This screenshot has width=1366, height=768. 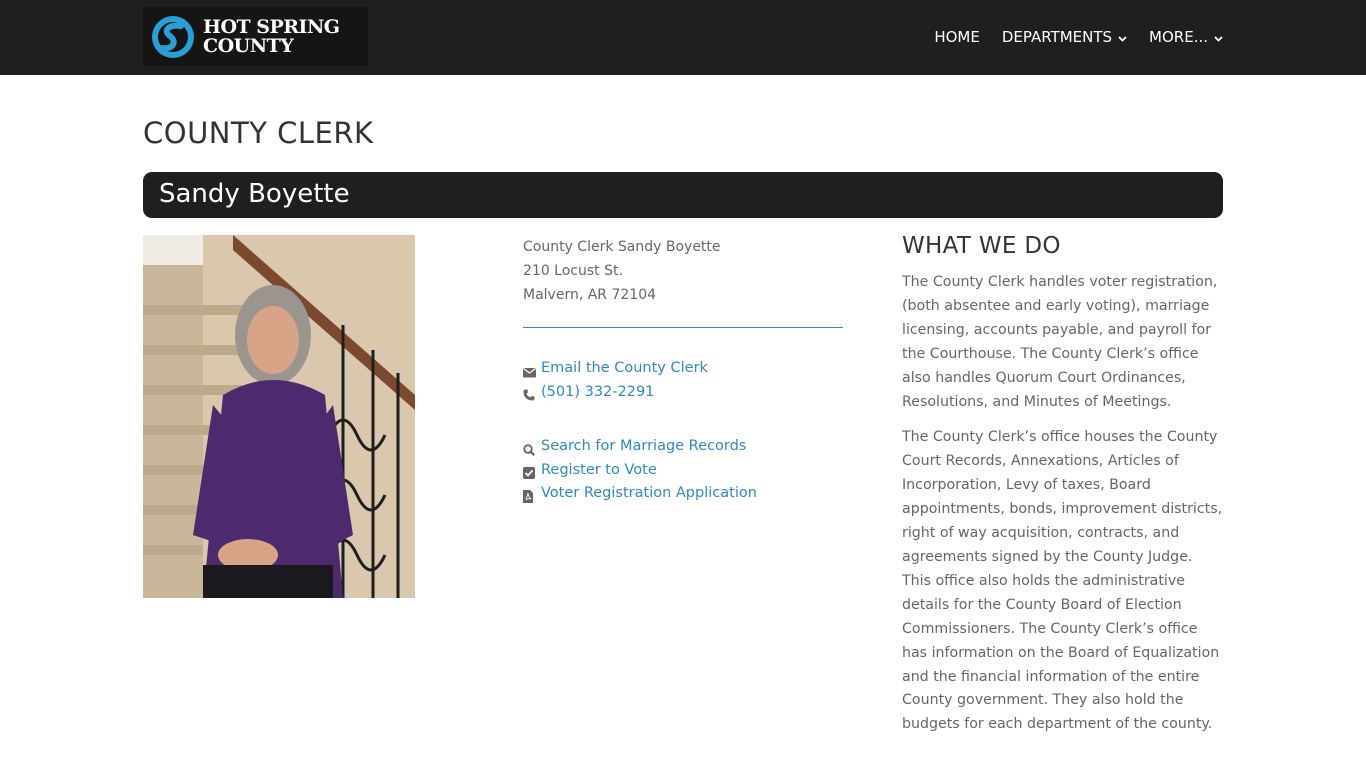 What do you see at coordinates (529, 393) in the screenshot?
I see `phone-icon` at bounding box center [529, 393].